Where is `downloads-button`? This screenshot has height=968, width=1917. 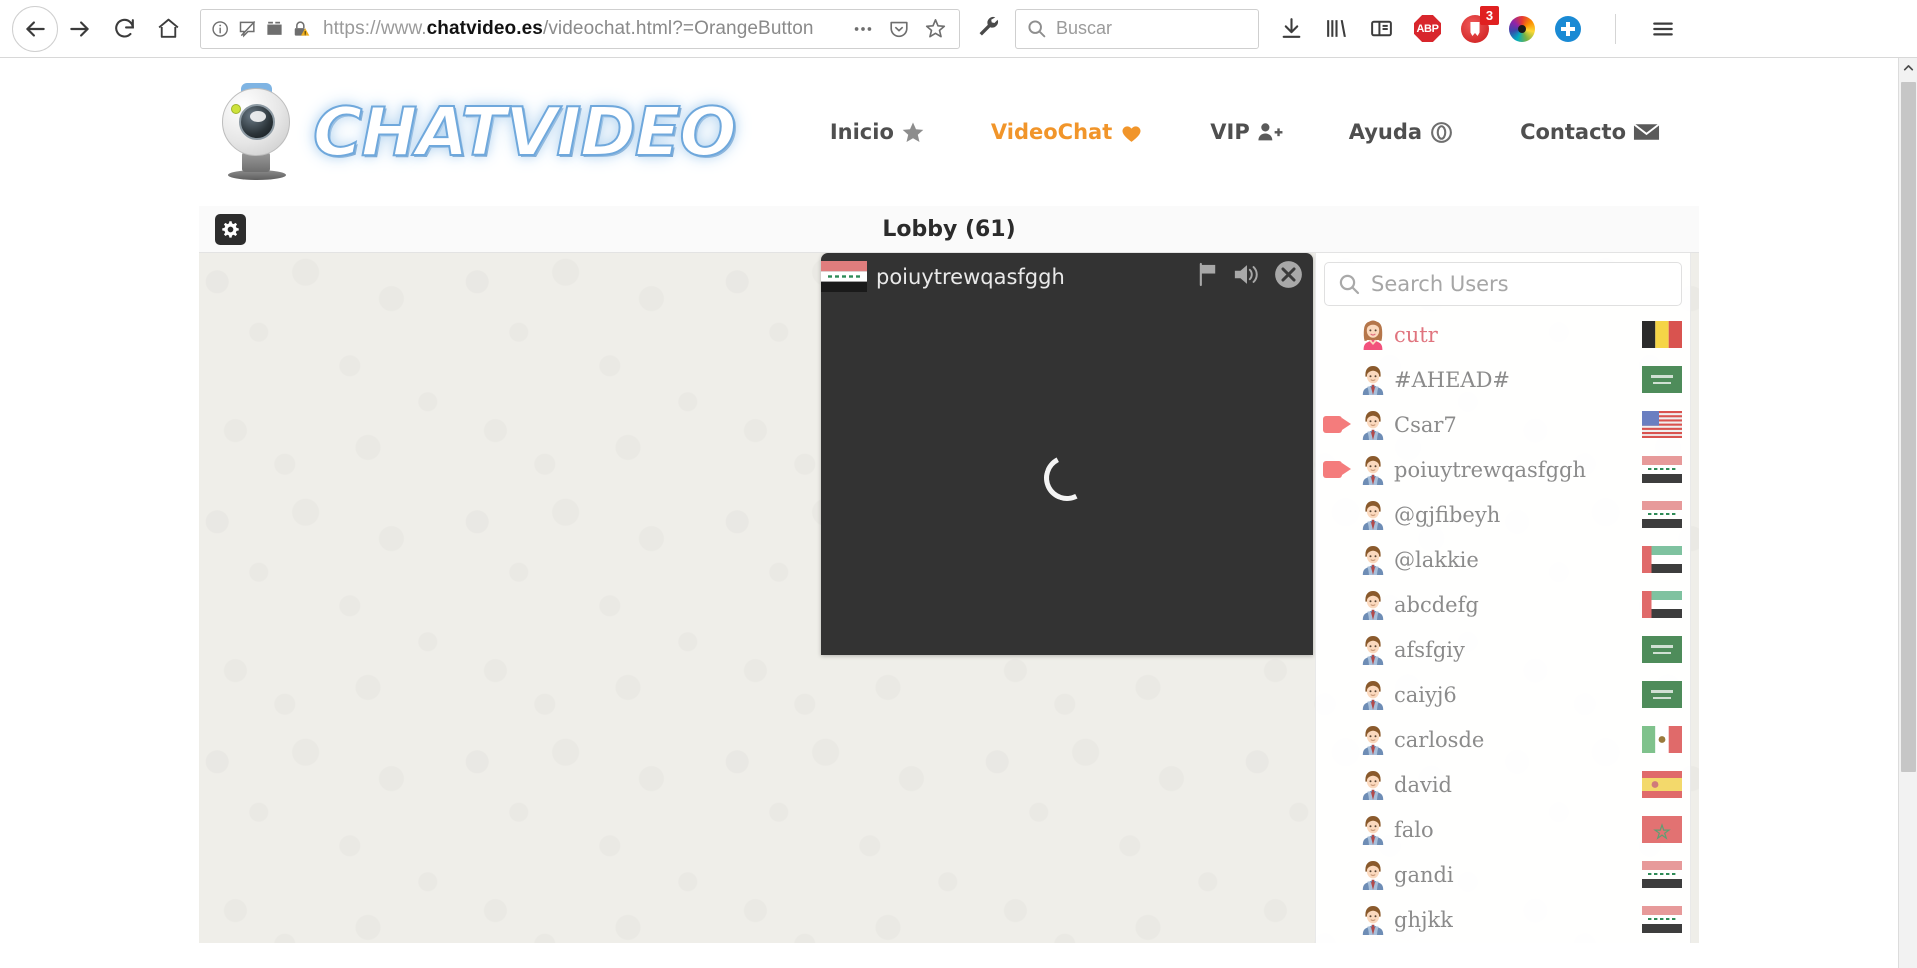 downloads-button is located at coordinates (1291, 28).